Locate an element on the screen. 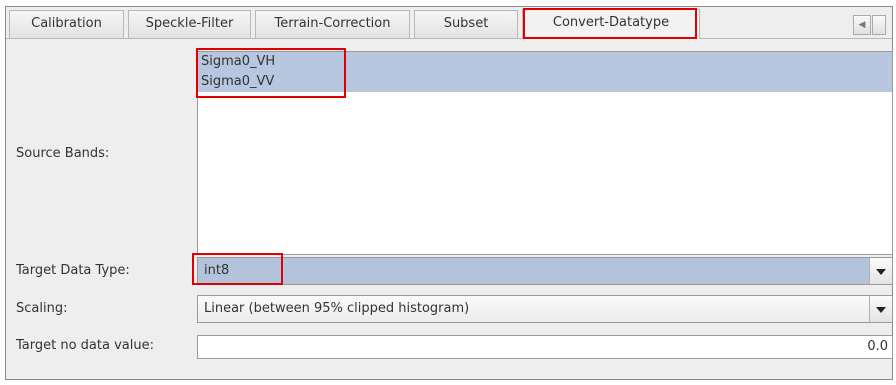 The width and height of the screenshot is (896, 385). tab-label: Calibration is located at coordinates (66, 23).